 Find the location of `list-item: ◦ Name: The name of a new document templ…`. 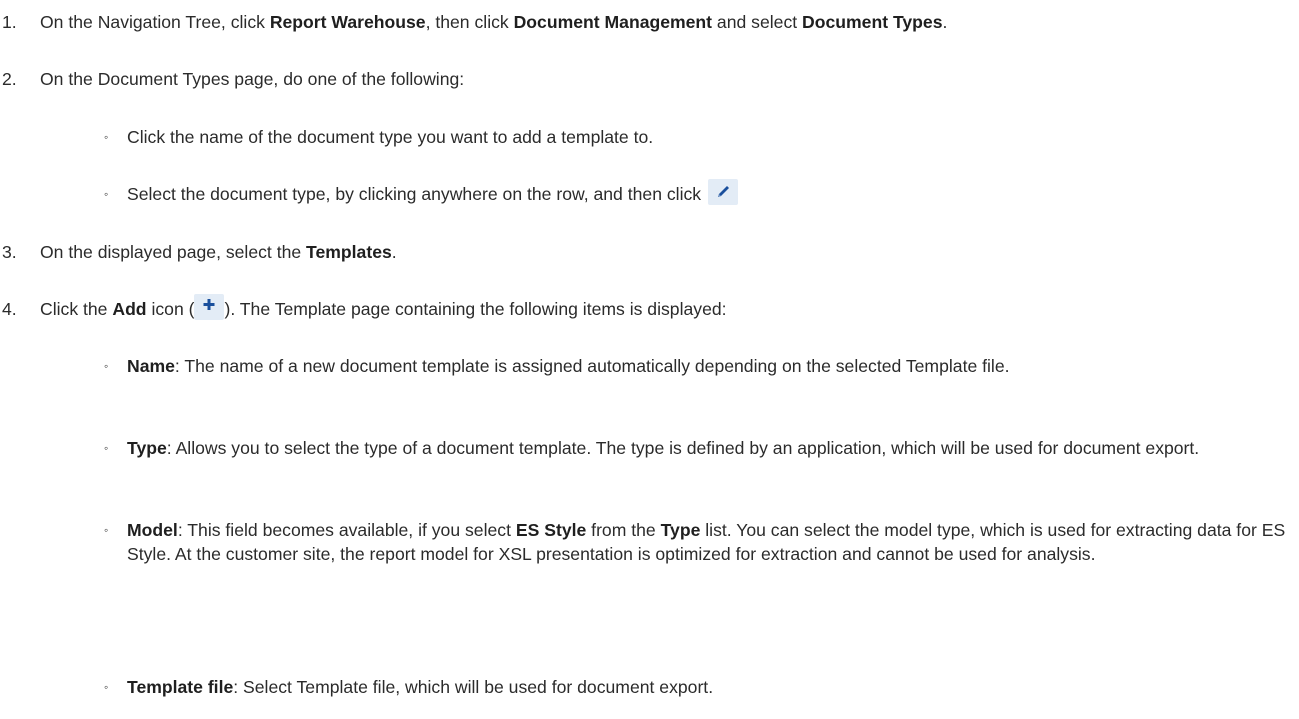

list-item: ◦ Name: The name of a new document templ… is located at coordinates (557, 366).